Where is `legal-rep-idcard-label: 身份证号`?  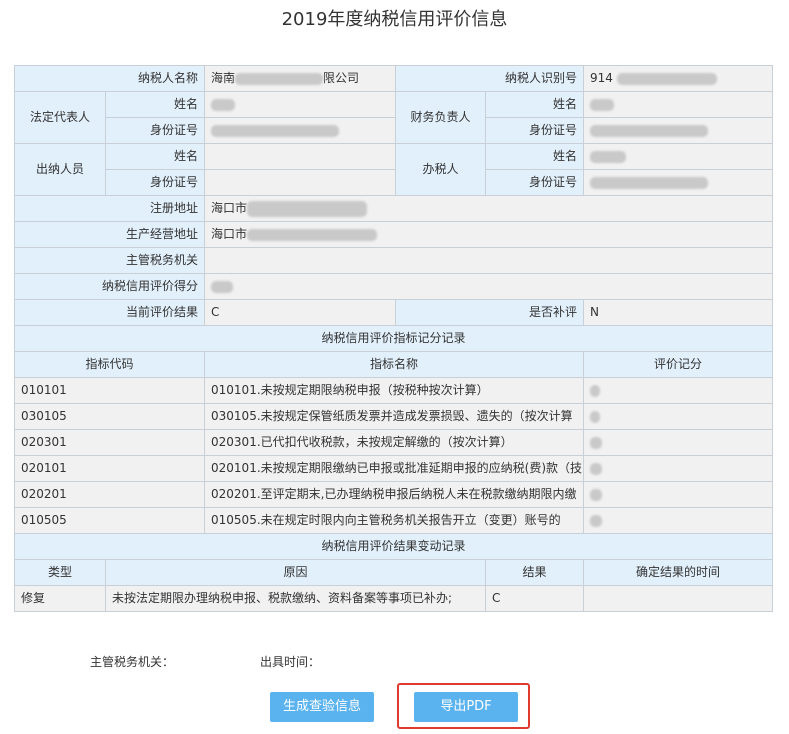 legal-rep-idcard-label: 身份证号 is located at coordinates (155, 130).